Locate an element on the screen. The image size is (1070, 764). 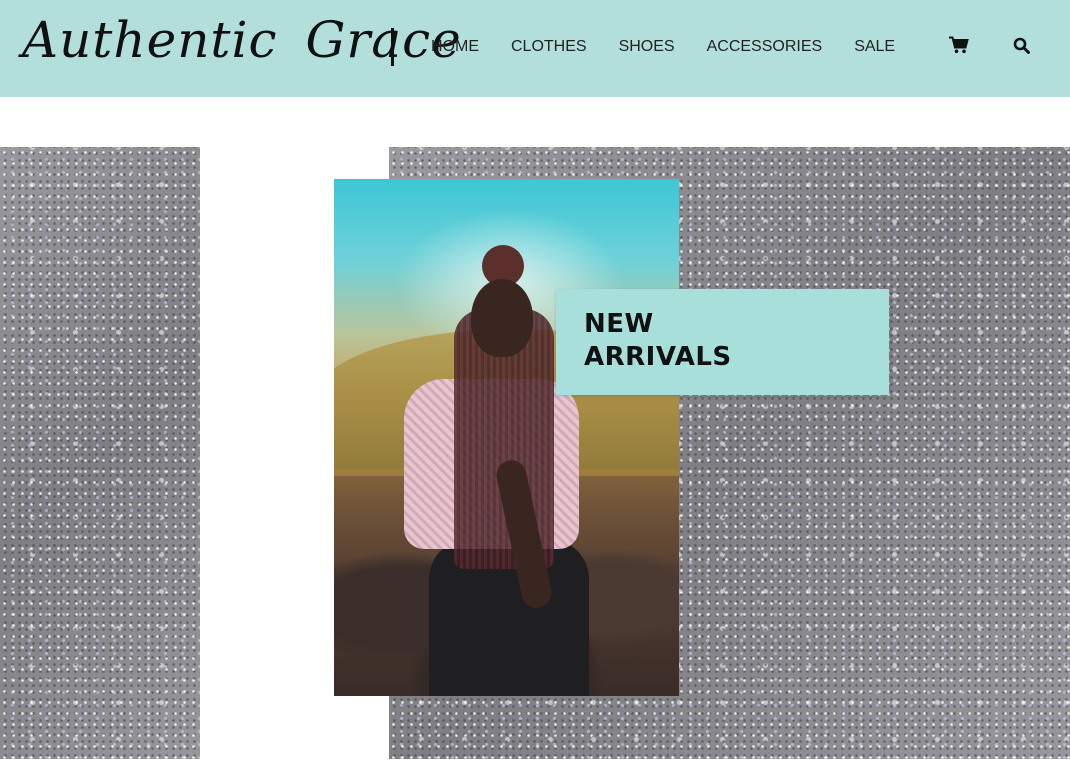
new-arrivals-badge: NEW ARRIVALS is located at coordinates (722, 342).